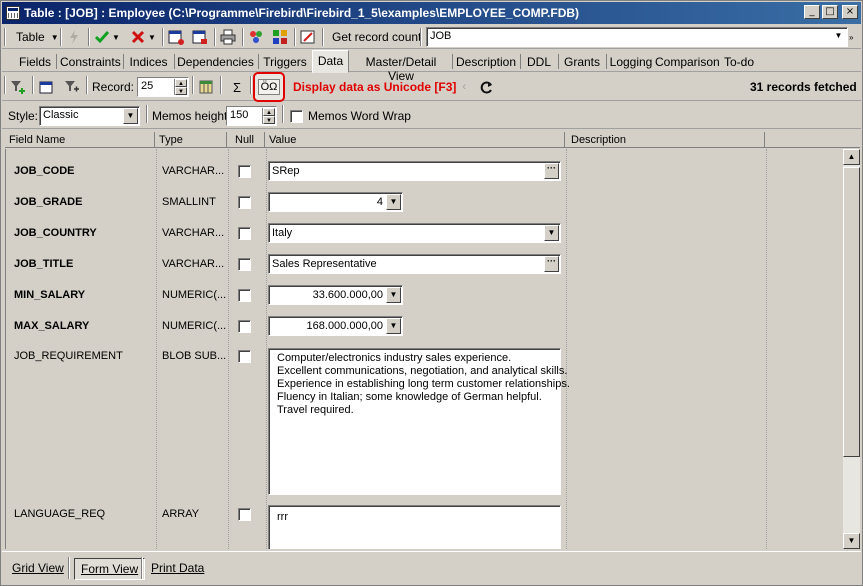  I want to click on tab-to-do: To-do, so click(739, 62).